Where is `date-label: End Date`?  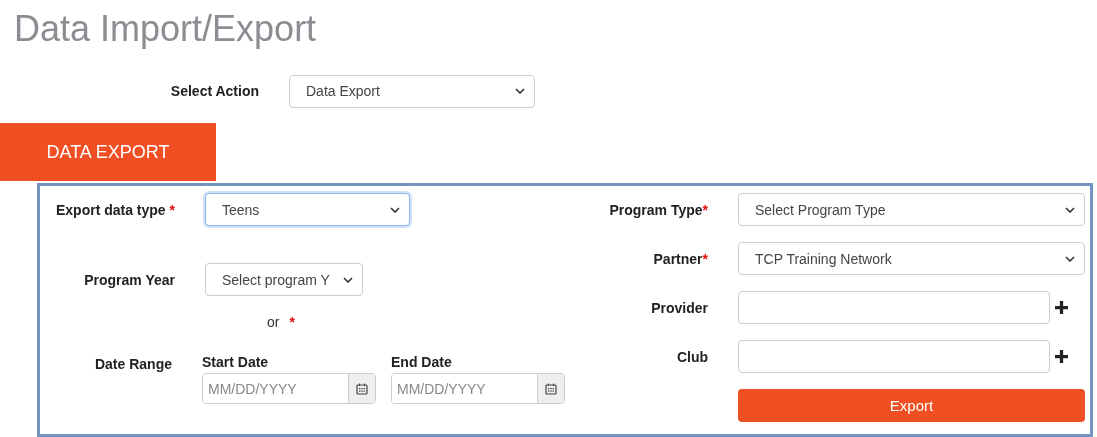 date-label: End Date is located at coordinates (422, 362).